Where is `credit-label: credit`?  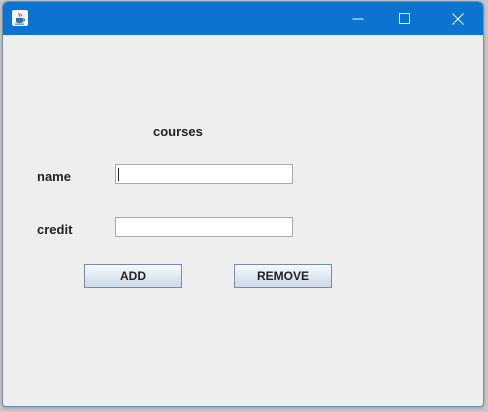 credit-label: credit is located at coordinates (55, 229).